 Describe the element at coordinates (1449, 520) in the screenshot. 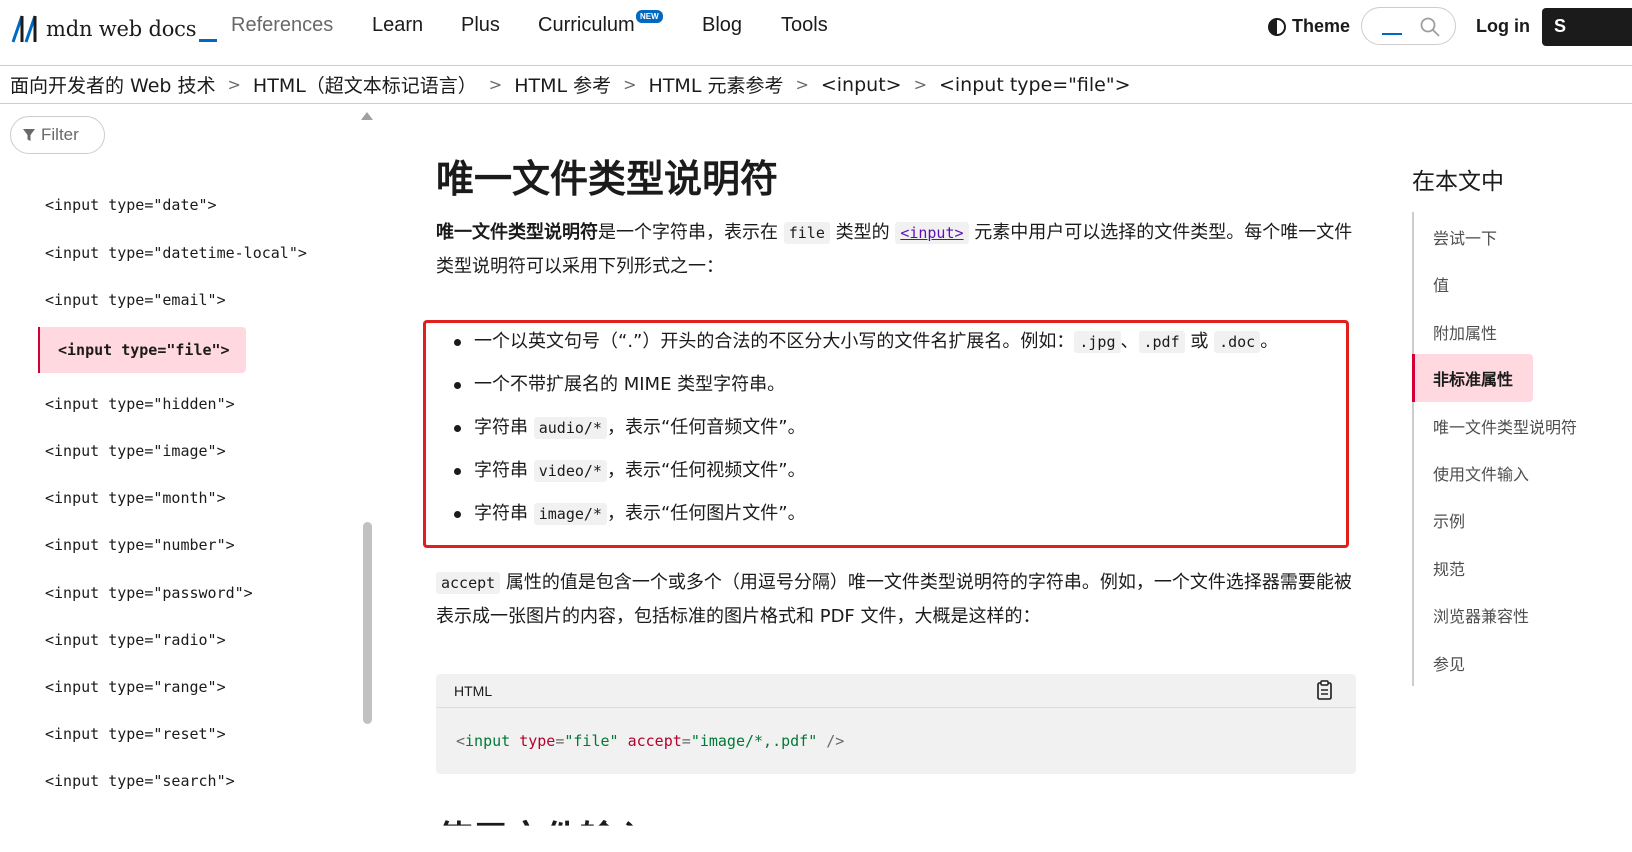

I see `toc-item-examples: 示例` at that location.